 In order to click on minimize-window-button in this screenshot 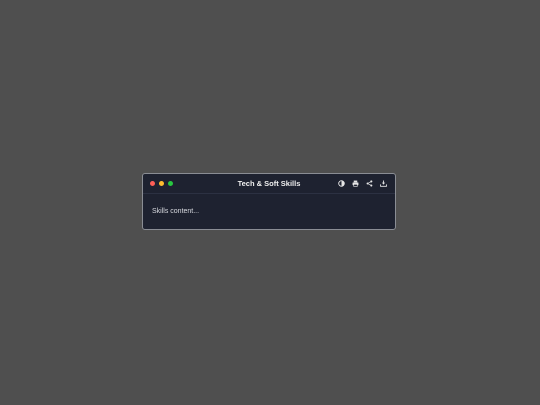, I will do `click(161, 183)`.